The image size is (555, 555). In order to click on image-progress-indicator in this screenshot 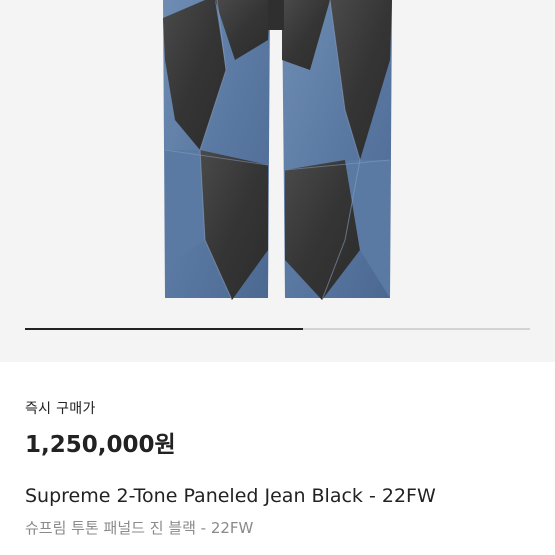, I will do `click(164, 329)`.